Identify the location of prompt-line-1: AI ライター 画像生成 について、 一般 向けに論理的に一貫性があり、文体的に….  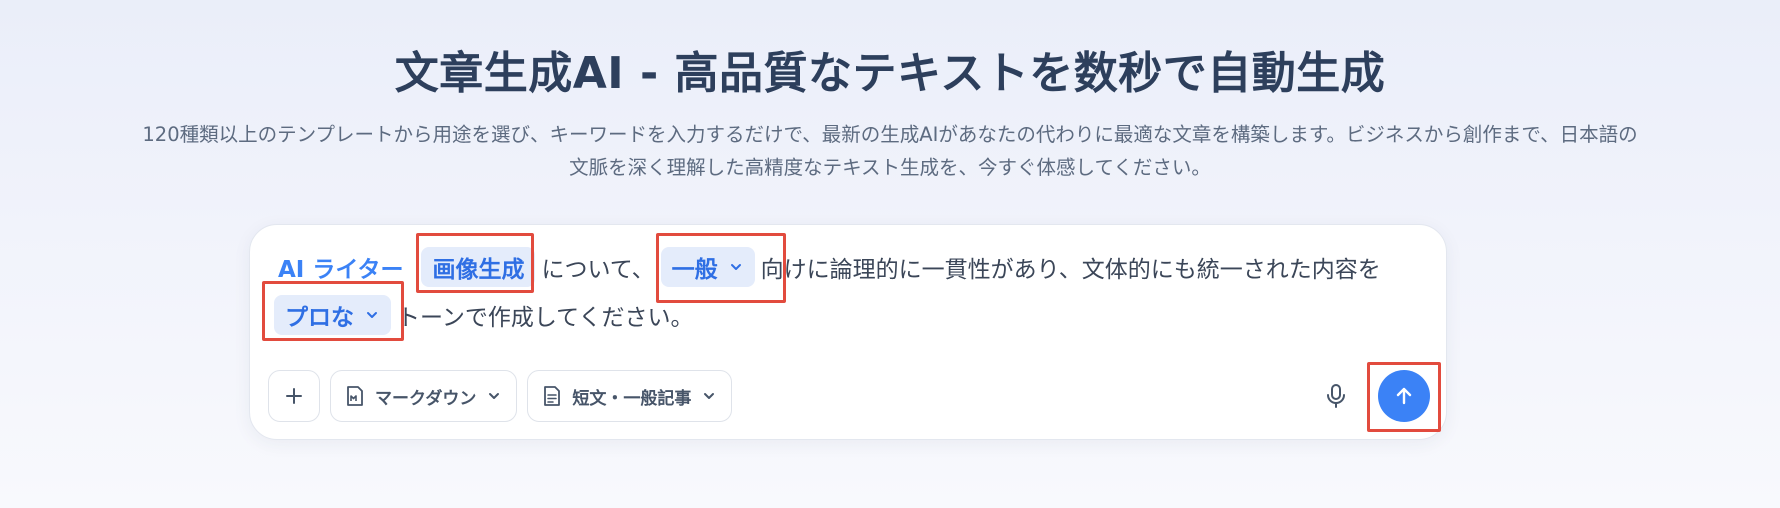
(829, 267).